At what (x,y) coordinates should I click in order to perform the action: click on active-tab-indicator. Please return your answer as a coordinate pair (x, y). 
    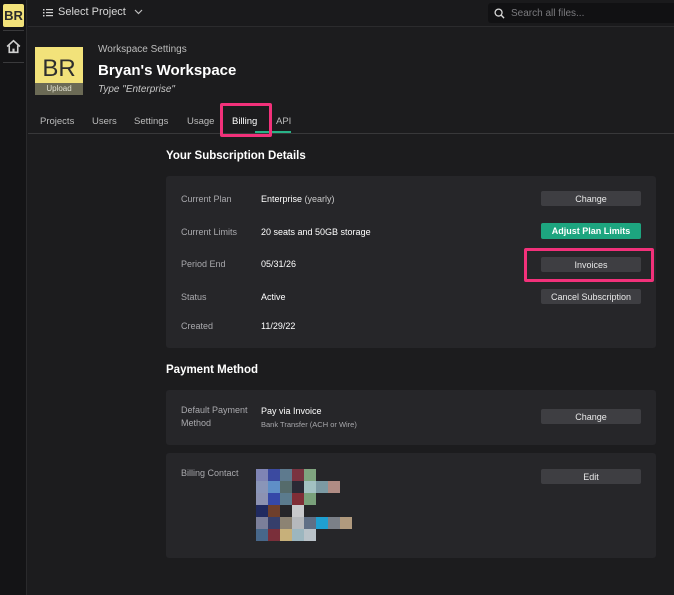
    Looking at the image, I should click on (273, 132).